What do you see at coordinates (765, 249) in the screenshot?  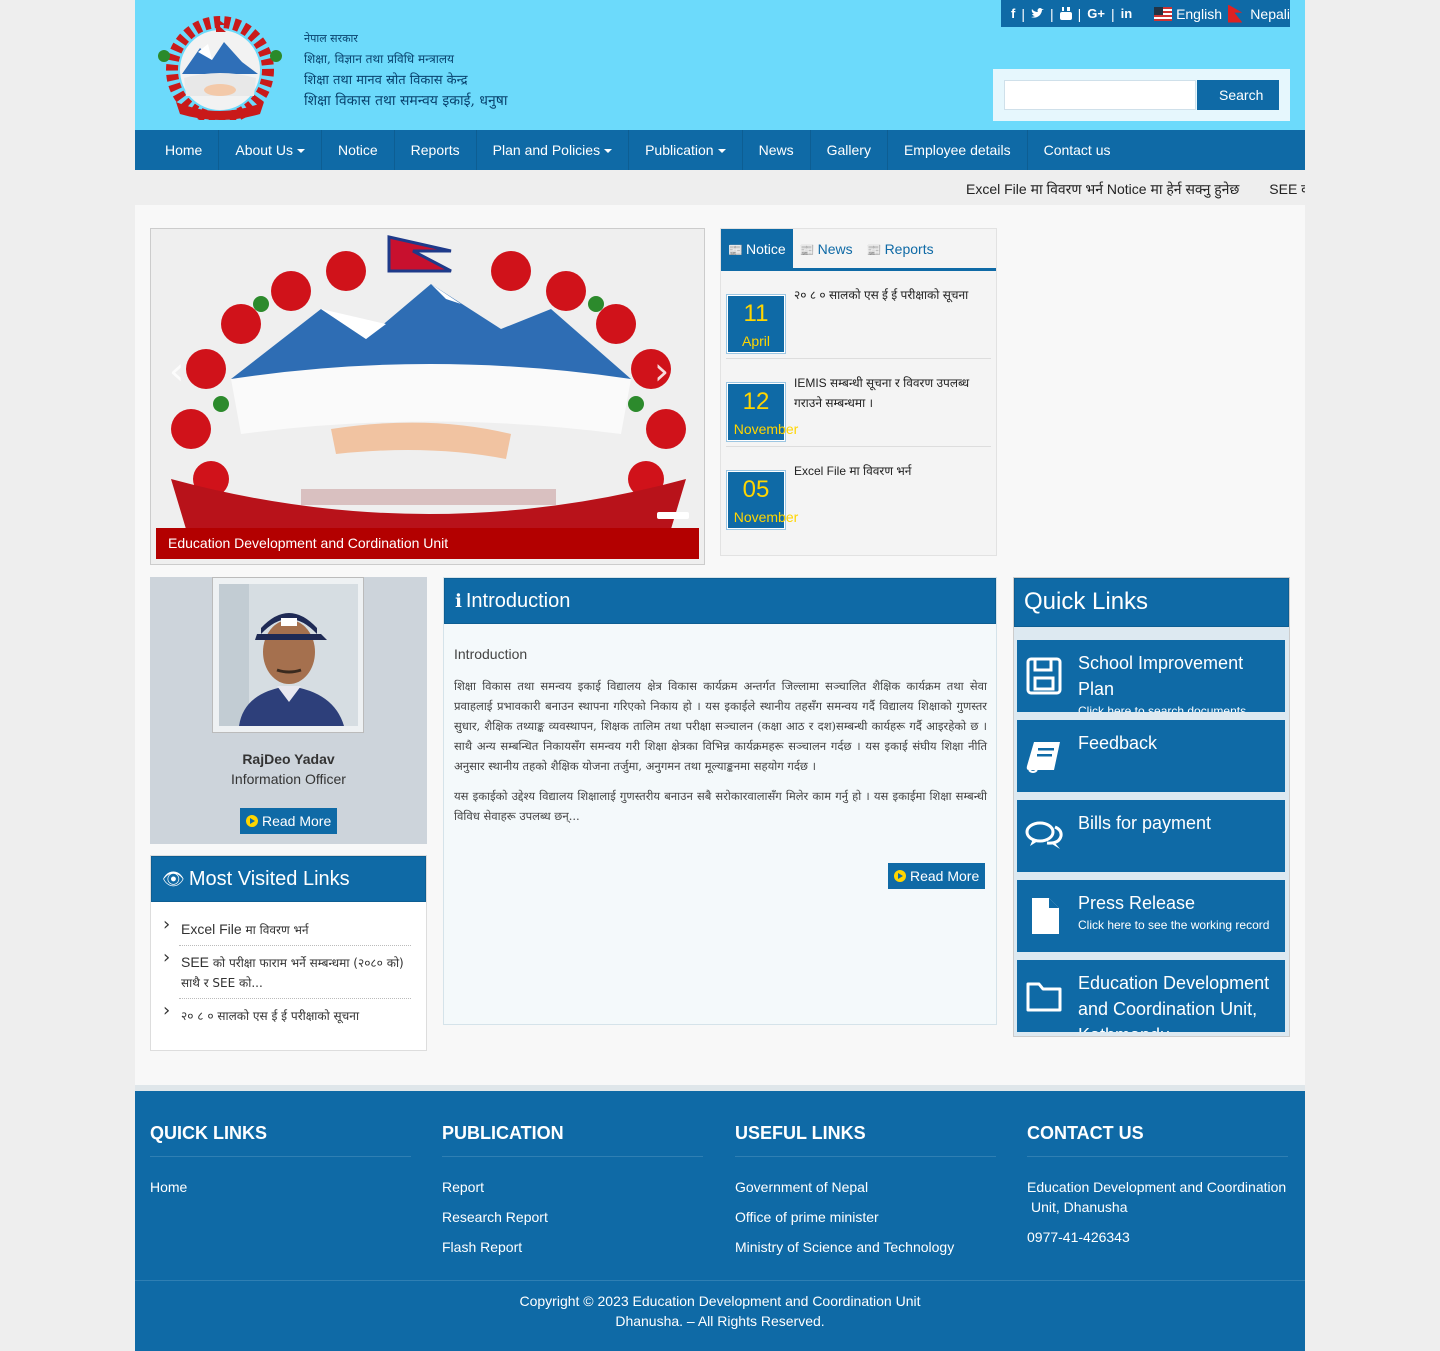 I see `tab-label: Notice` at bounding box center [765, 249].